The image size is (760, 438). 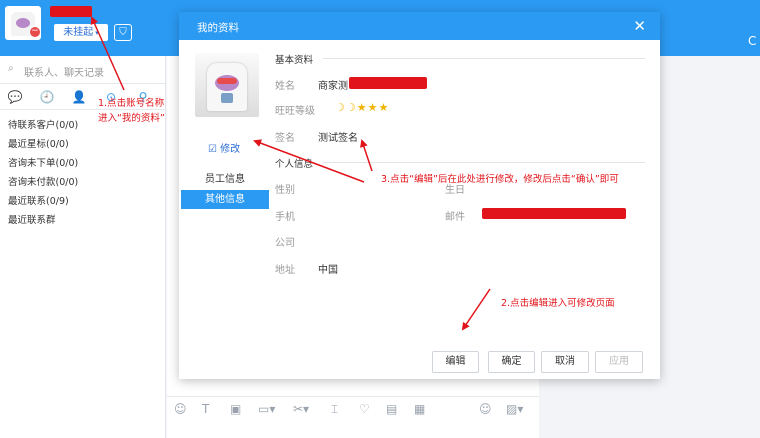 What do you see at coordinates (485, 409) in the screenshot?
I see `quick-reply-icon: ☺` at bounding box center [485, 409].